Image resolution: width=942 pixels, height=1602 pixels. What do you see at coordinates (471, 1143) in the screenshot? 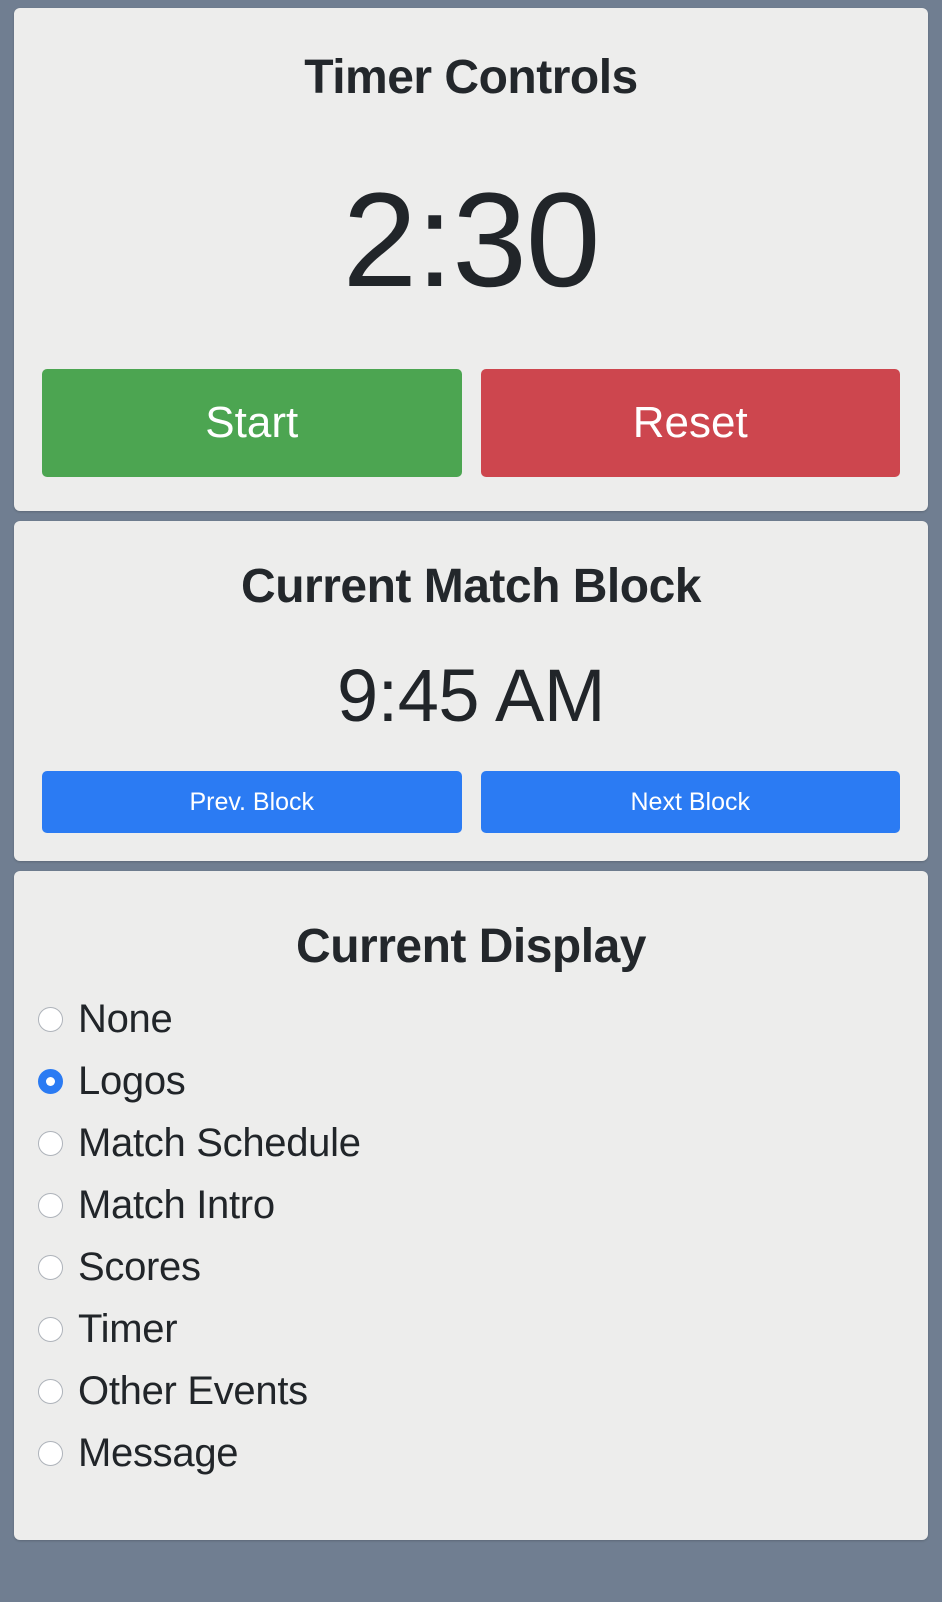
I see `display-option-match-schedule: Match Schedule` at bounding box center [471, 1143].